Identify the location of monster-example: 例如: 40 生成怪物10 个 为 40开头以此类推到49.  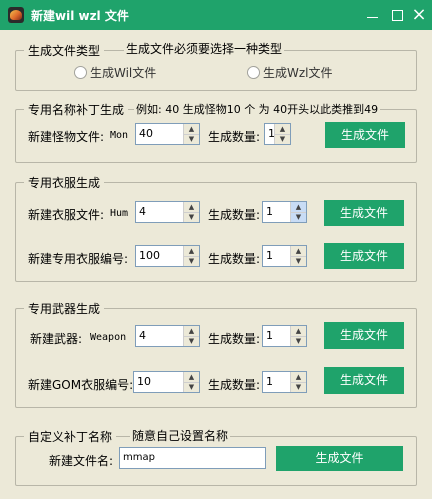
(257, 109).